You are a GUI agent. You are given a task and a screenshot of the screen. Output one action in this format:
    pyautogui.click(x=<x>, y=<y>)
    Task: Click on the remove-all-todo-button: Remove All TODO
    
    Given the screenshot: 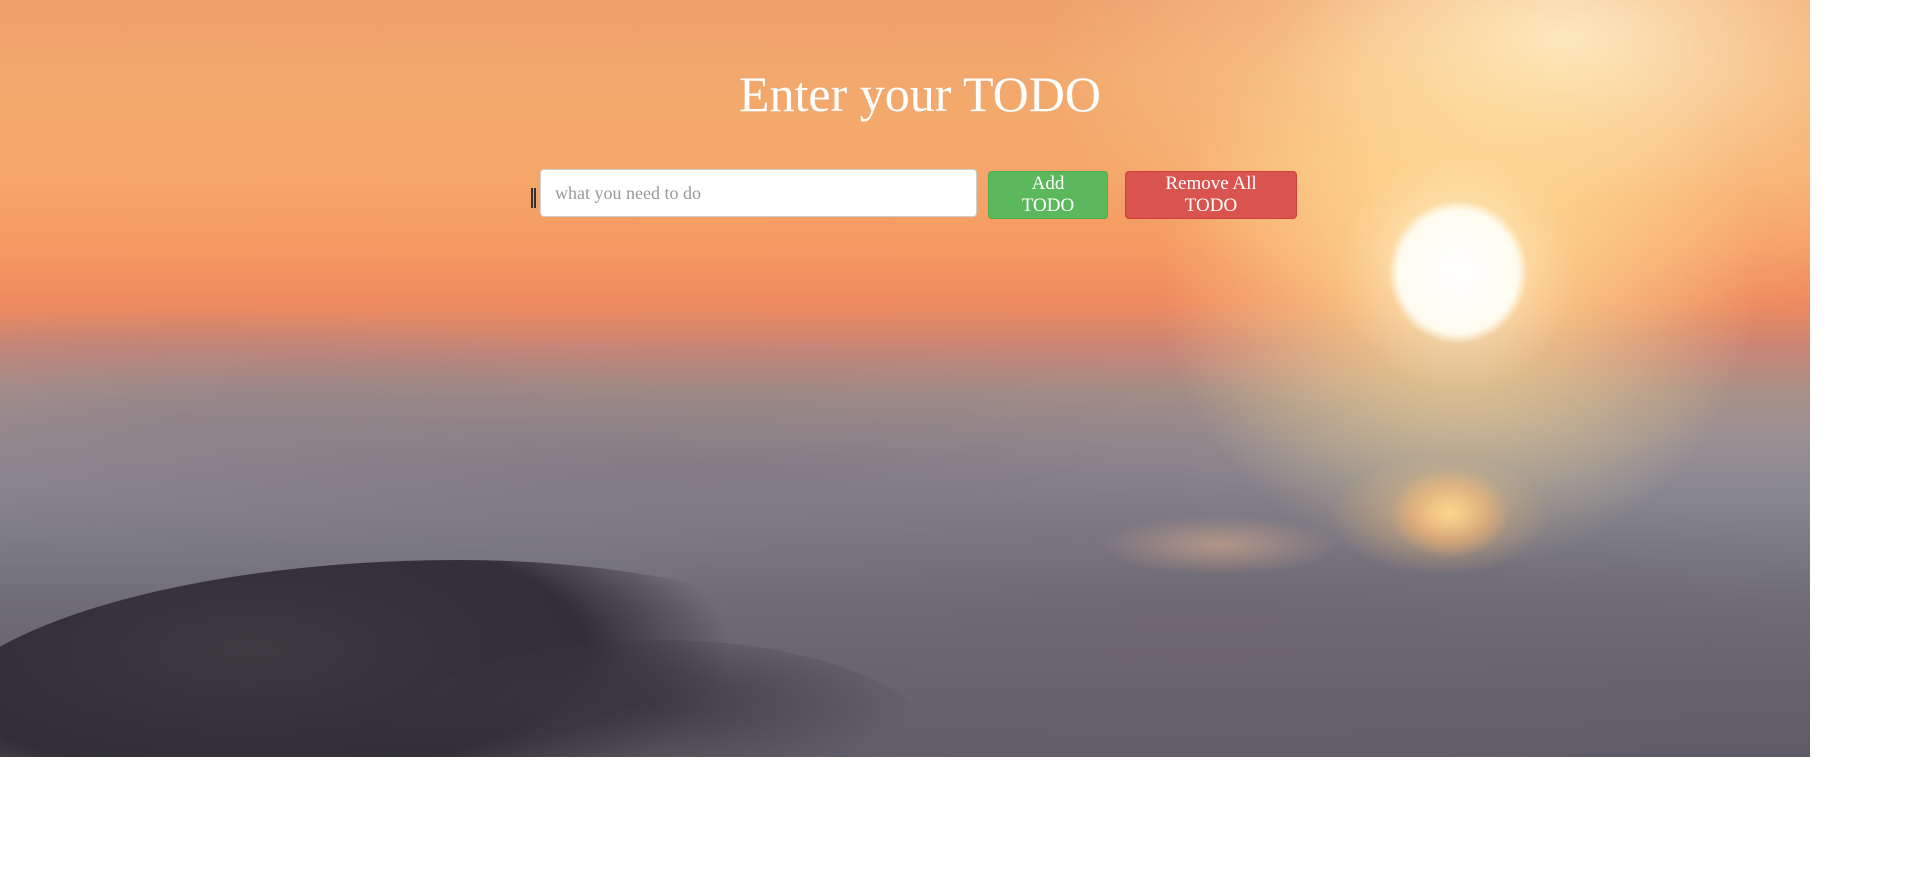 What is the action you would take?
    pyautogui.click(x=1211, y=195)
    